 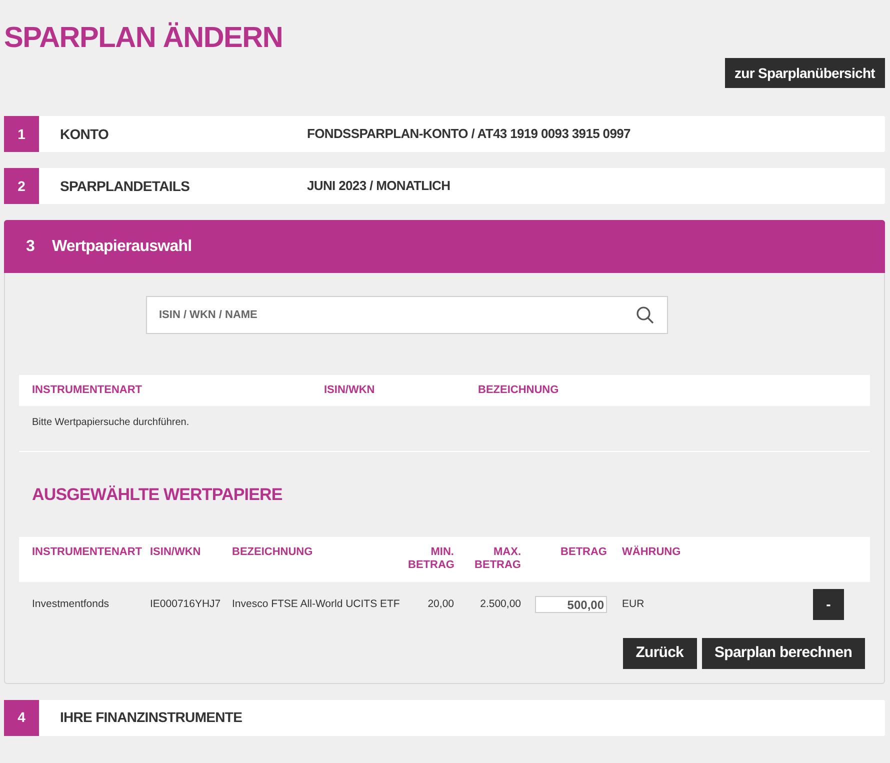 I want to click on action-button: Zurück, so click(x=659, y=653).